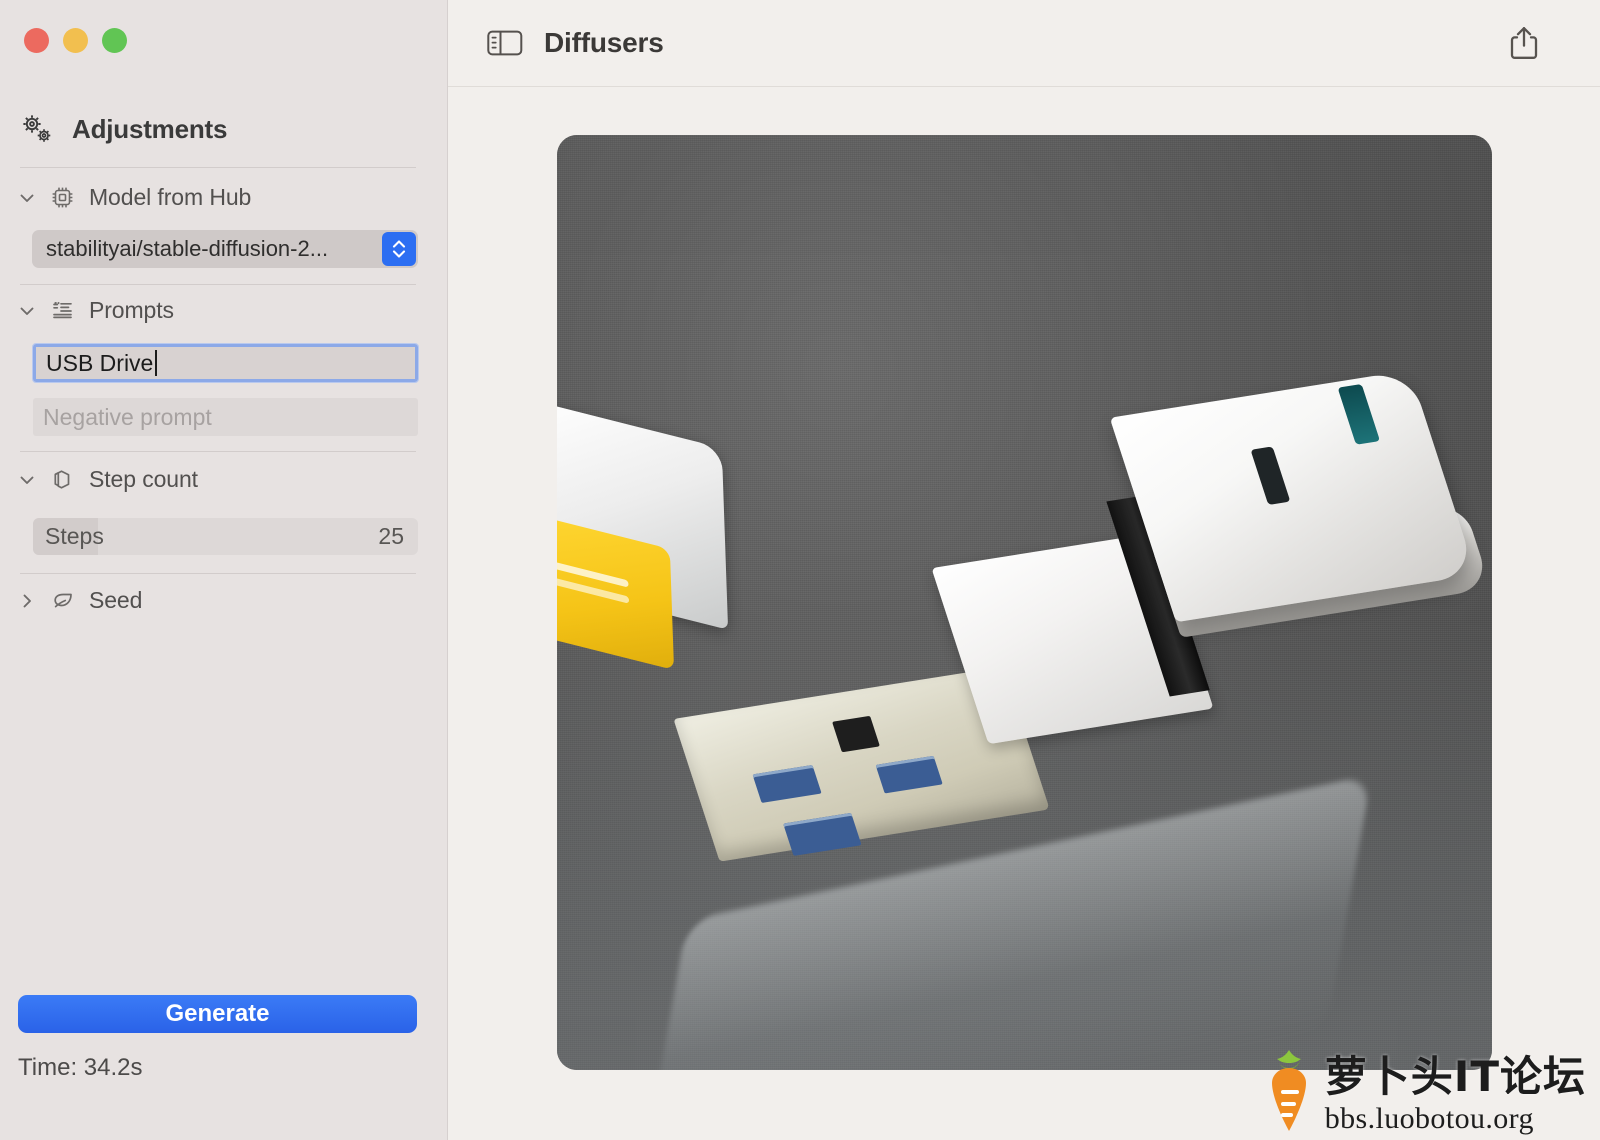  I want to click on sidebar-group-seed: Seed, so click(80, 600).